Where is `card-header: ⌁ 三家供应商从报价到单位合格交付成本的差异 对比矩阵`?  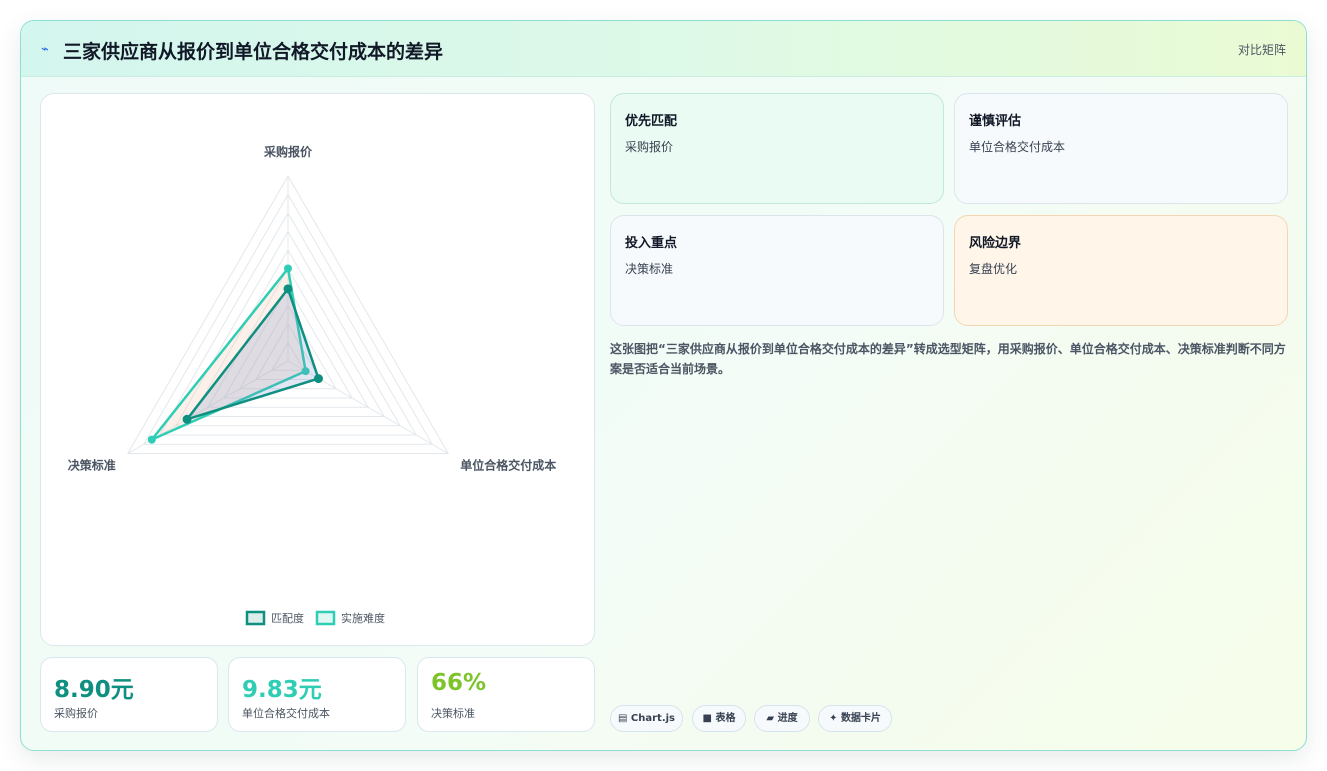
card-header: ⌁ 三家供应商从报价到单位合格交付成本的差异 对比矩阵 is located at coordinates (663, 49).